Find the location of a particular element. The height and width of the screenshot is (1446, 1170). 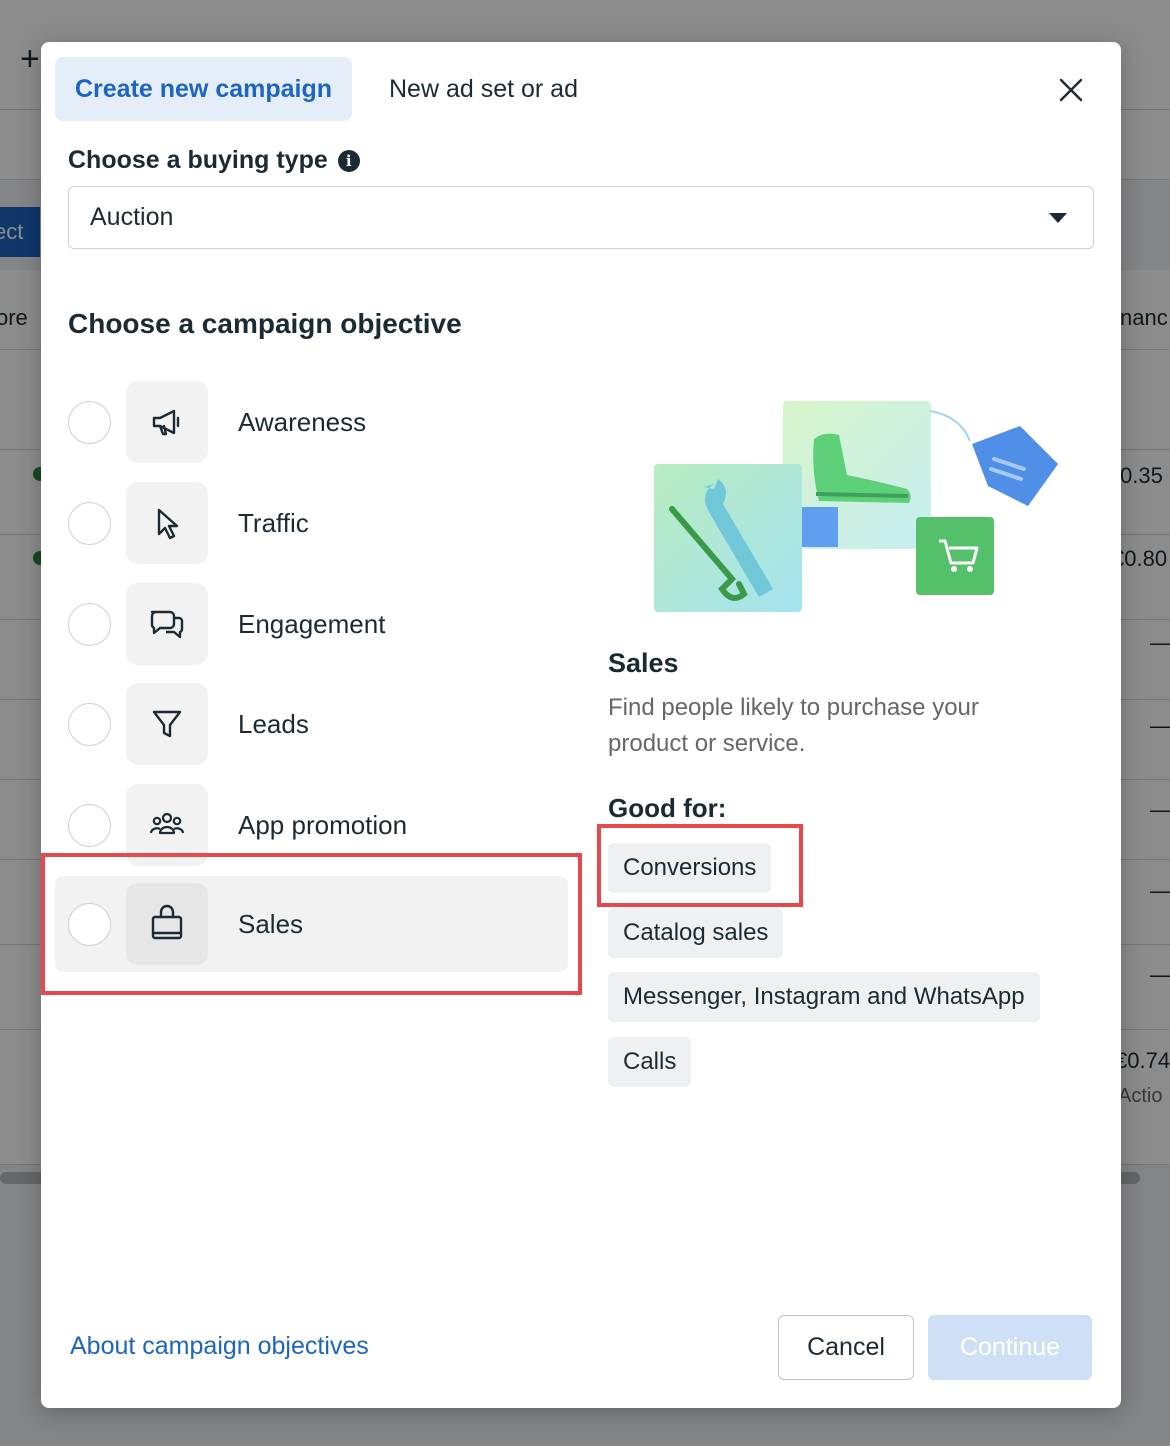

objective-label: Traffic is located at coordinates (273, 522).